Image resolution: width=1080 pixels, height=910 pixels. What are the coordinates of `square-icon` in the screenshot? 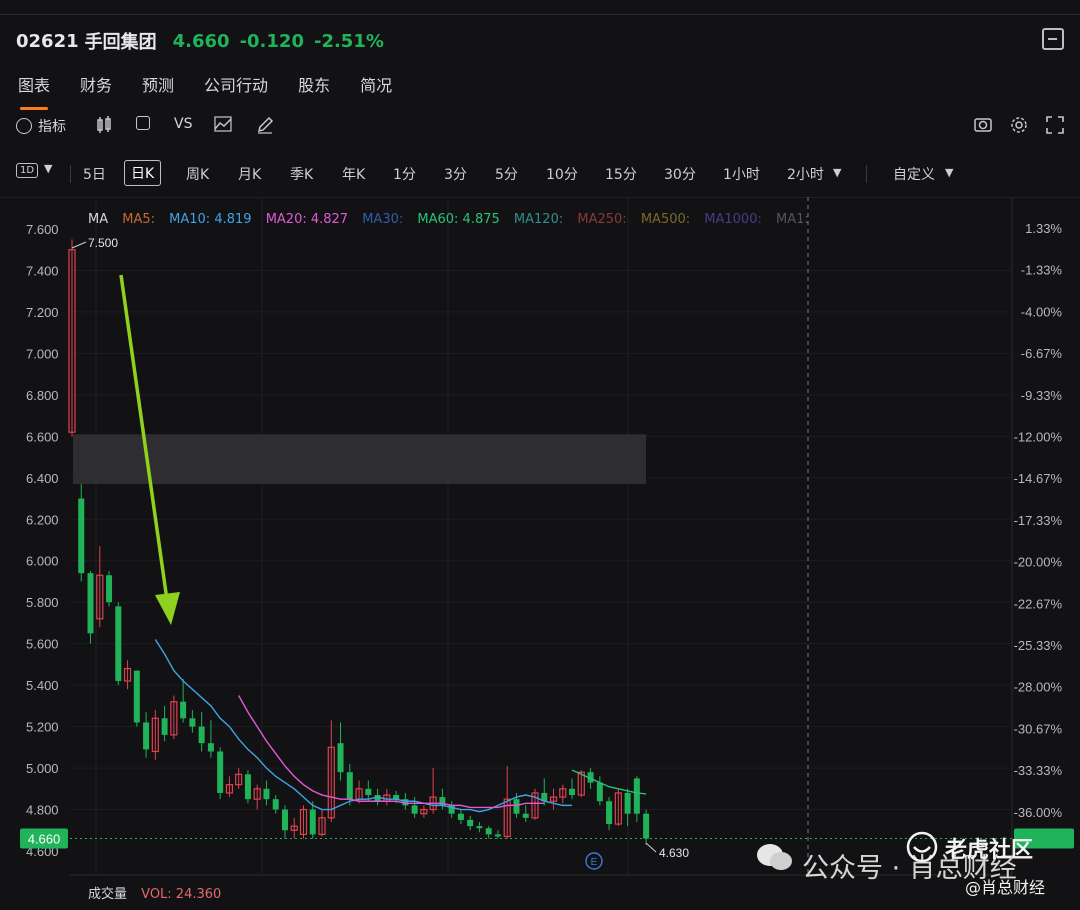 It's located at (143, 123).